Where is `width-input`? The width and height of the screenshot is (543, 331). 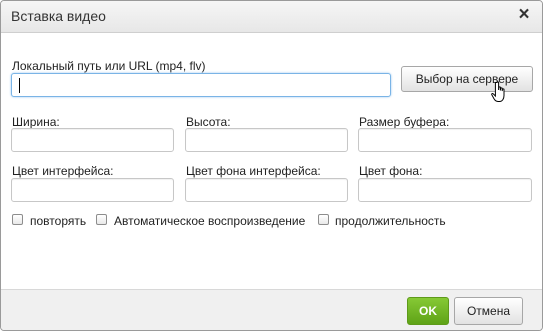 width-input is located at coordinates (92, 140).